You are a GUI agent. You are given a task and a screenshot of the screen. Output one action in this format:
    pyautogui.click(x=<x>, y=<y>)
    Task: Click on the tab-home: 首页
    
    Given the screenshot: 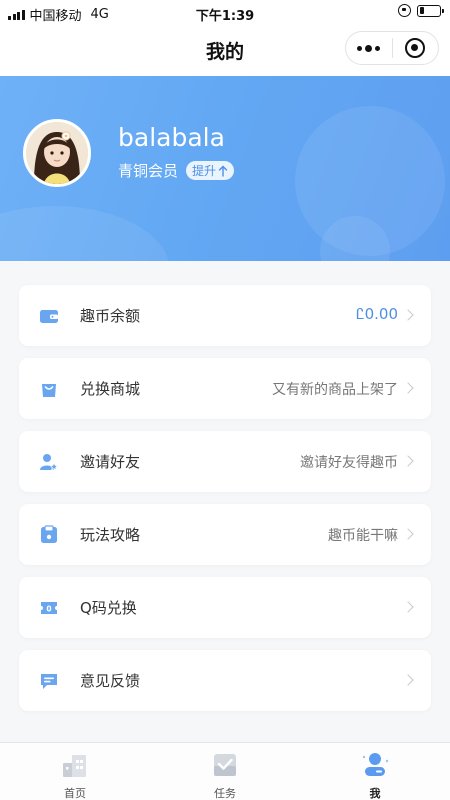 What is the action you would take?
    pyautogui.click(x=75, y=771)
    